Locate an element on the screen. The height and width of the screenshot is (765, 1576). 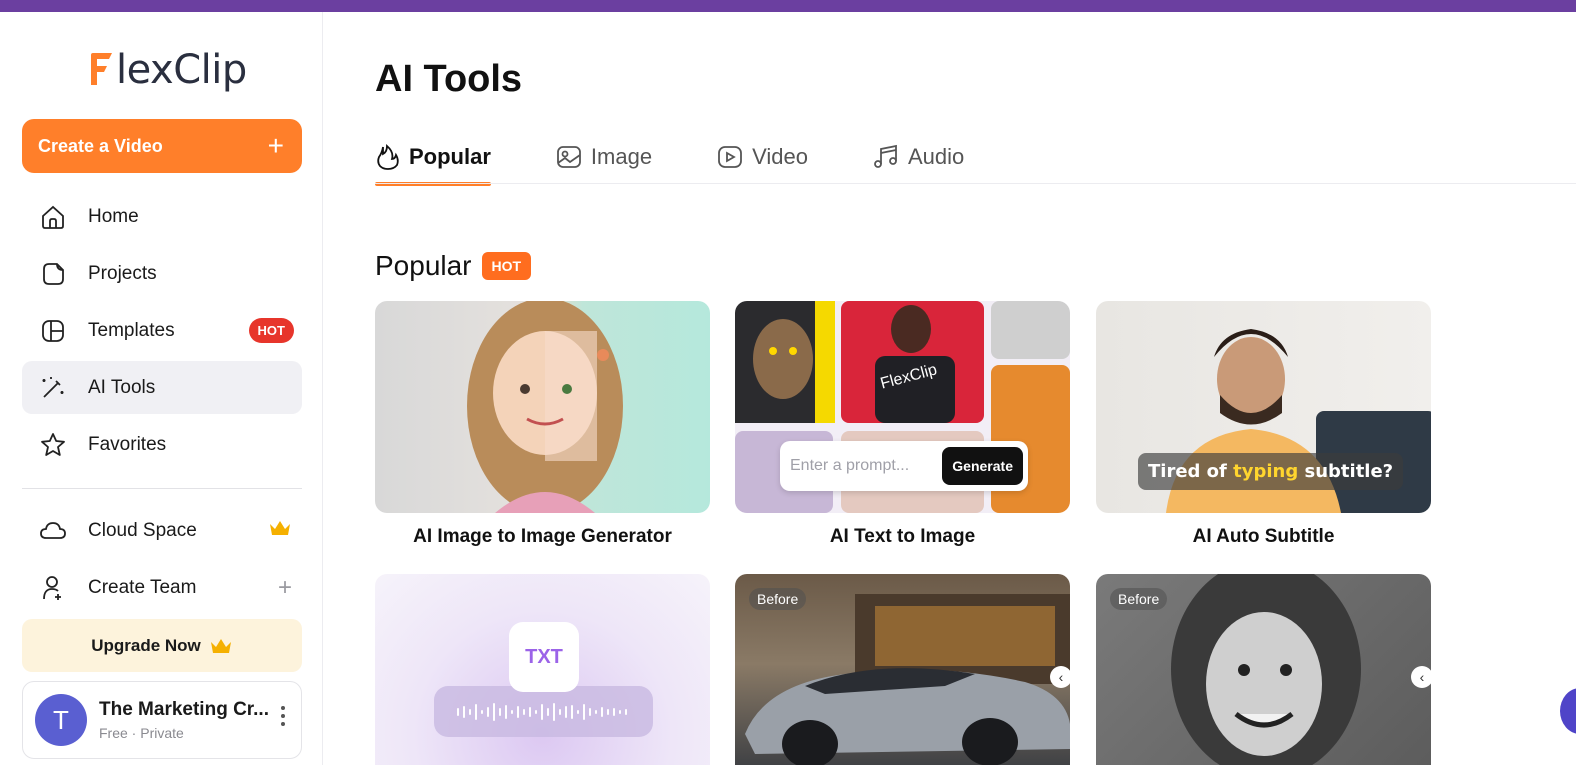
templates-icon is located at coordinates (53, 331).